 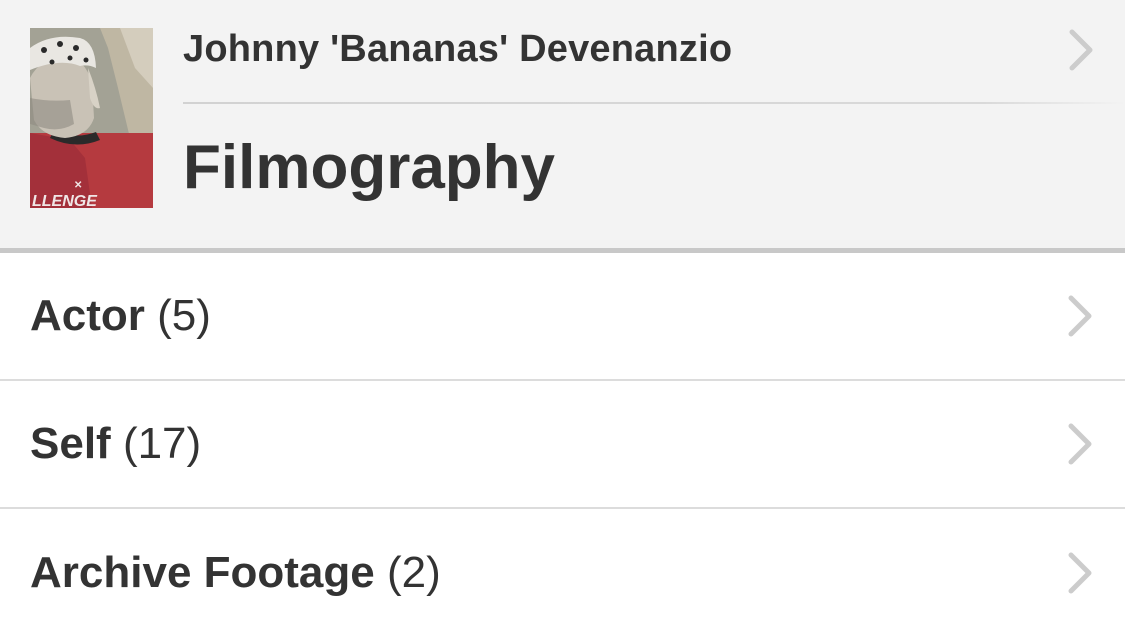 What do you see at coordinates (70, 443) in the screenshot?
I see `category-title: Self` at bounding box center [70, 443].